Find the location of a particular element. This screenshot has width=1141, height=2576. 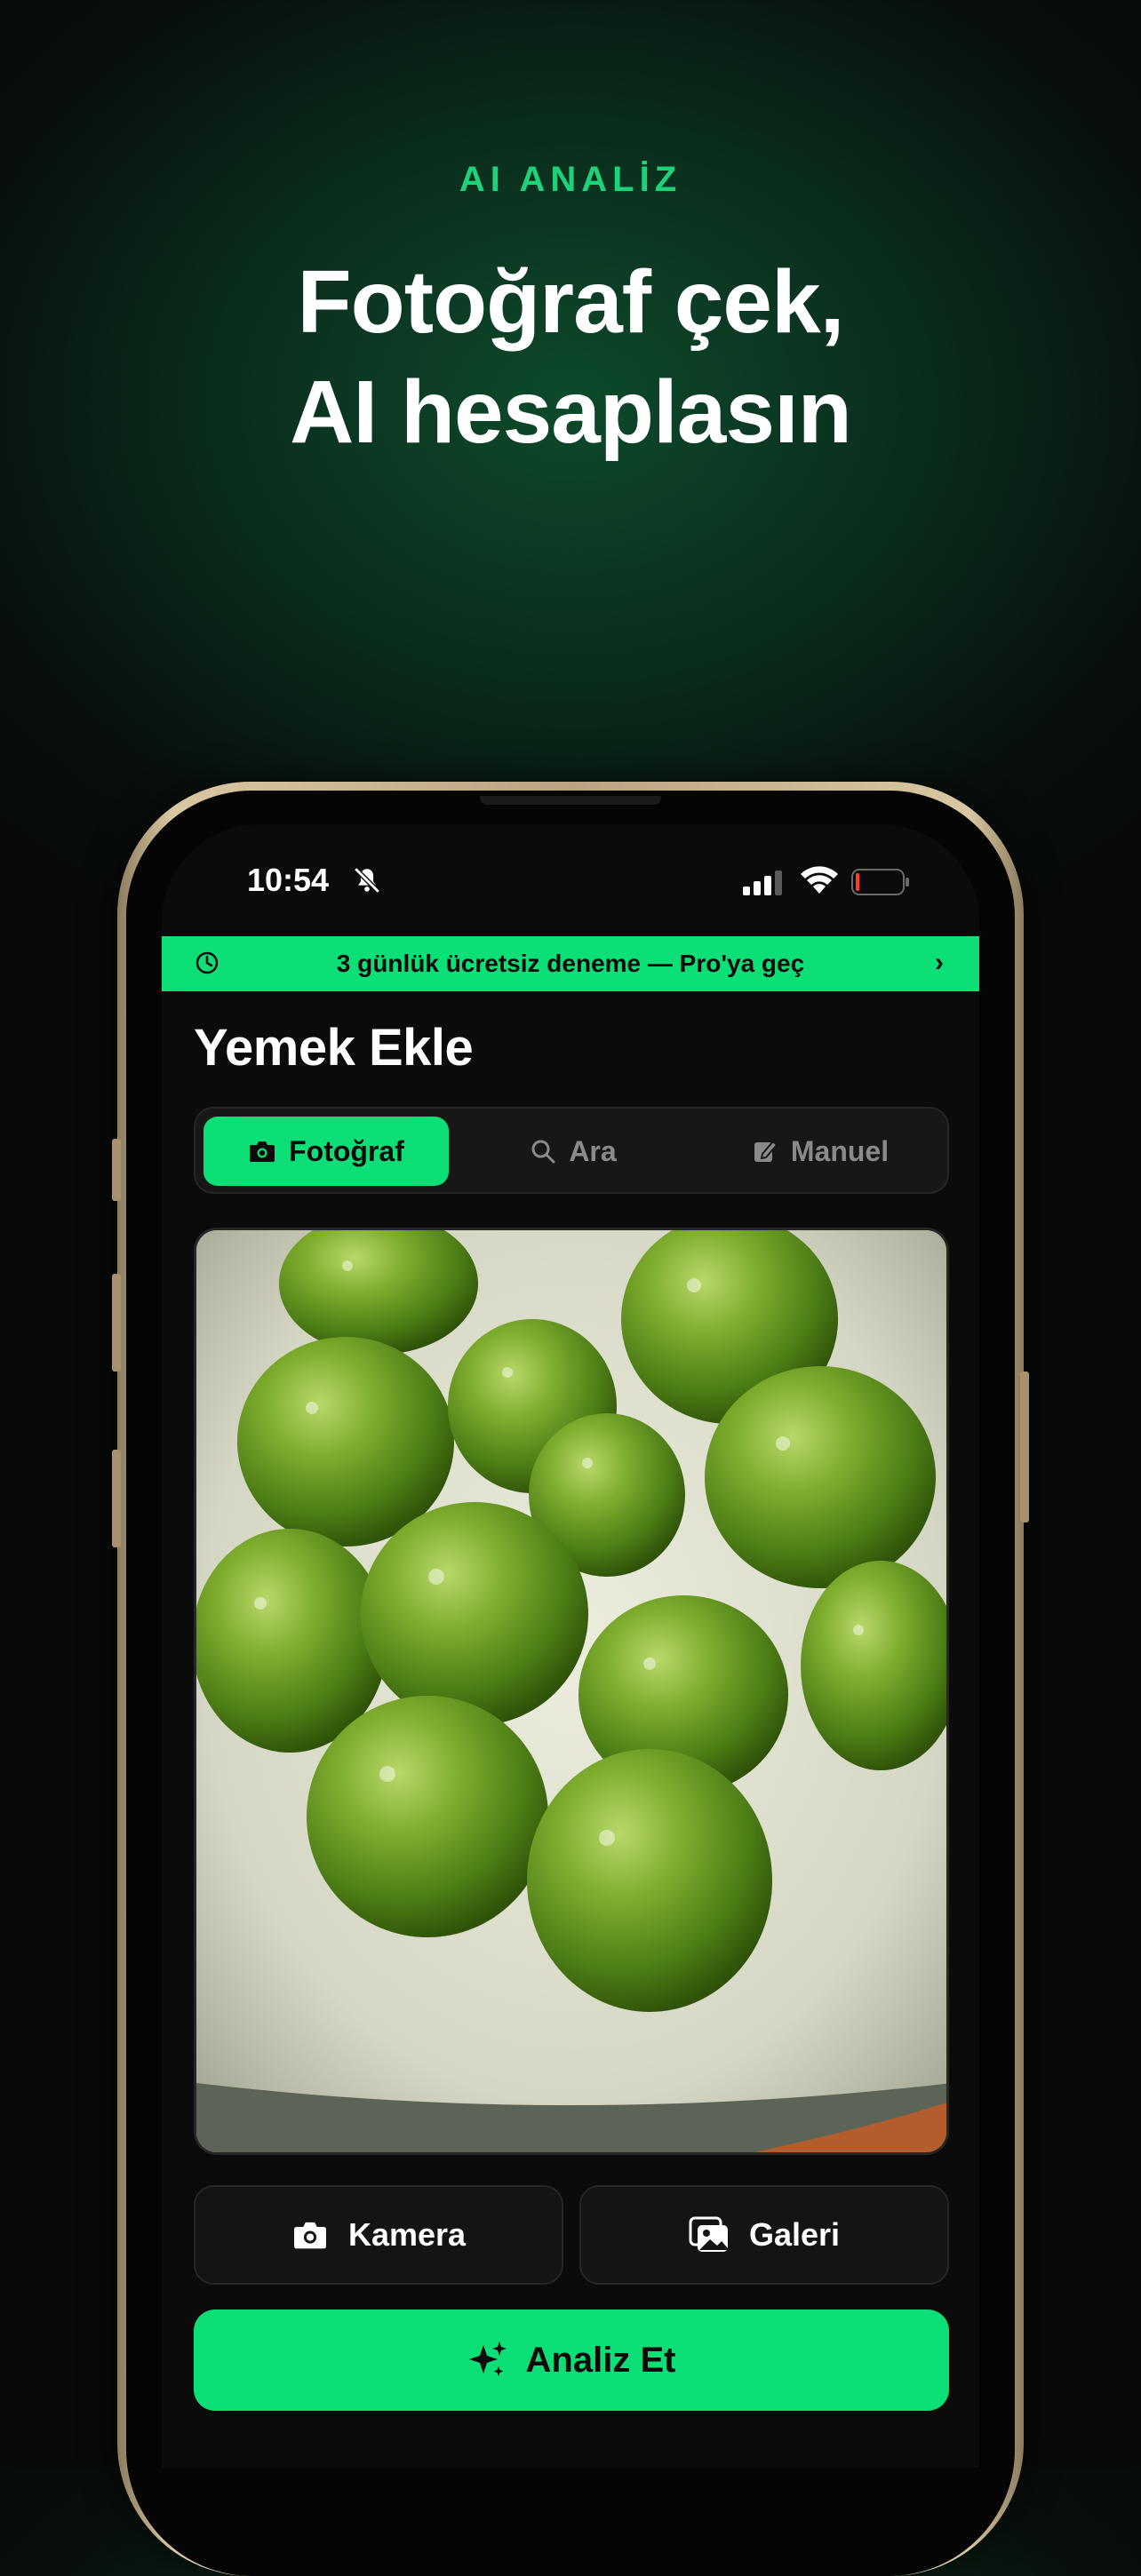

dynamic-island-edge is located at coordinates (570, 800).